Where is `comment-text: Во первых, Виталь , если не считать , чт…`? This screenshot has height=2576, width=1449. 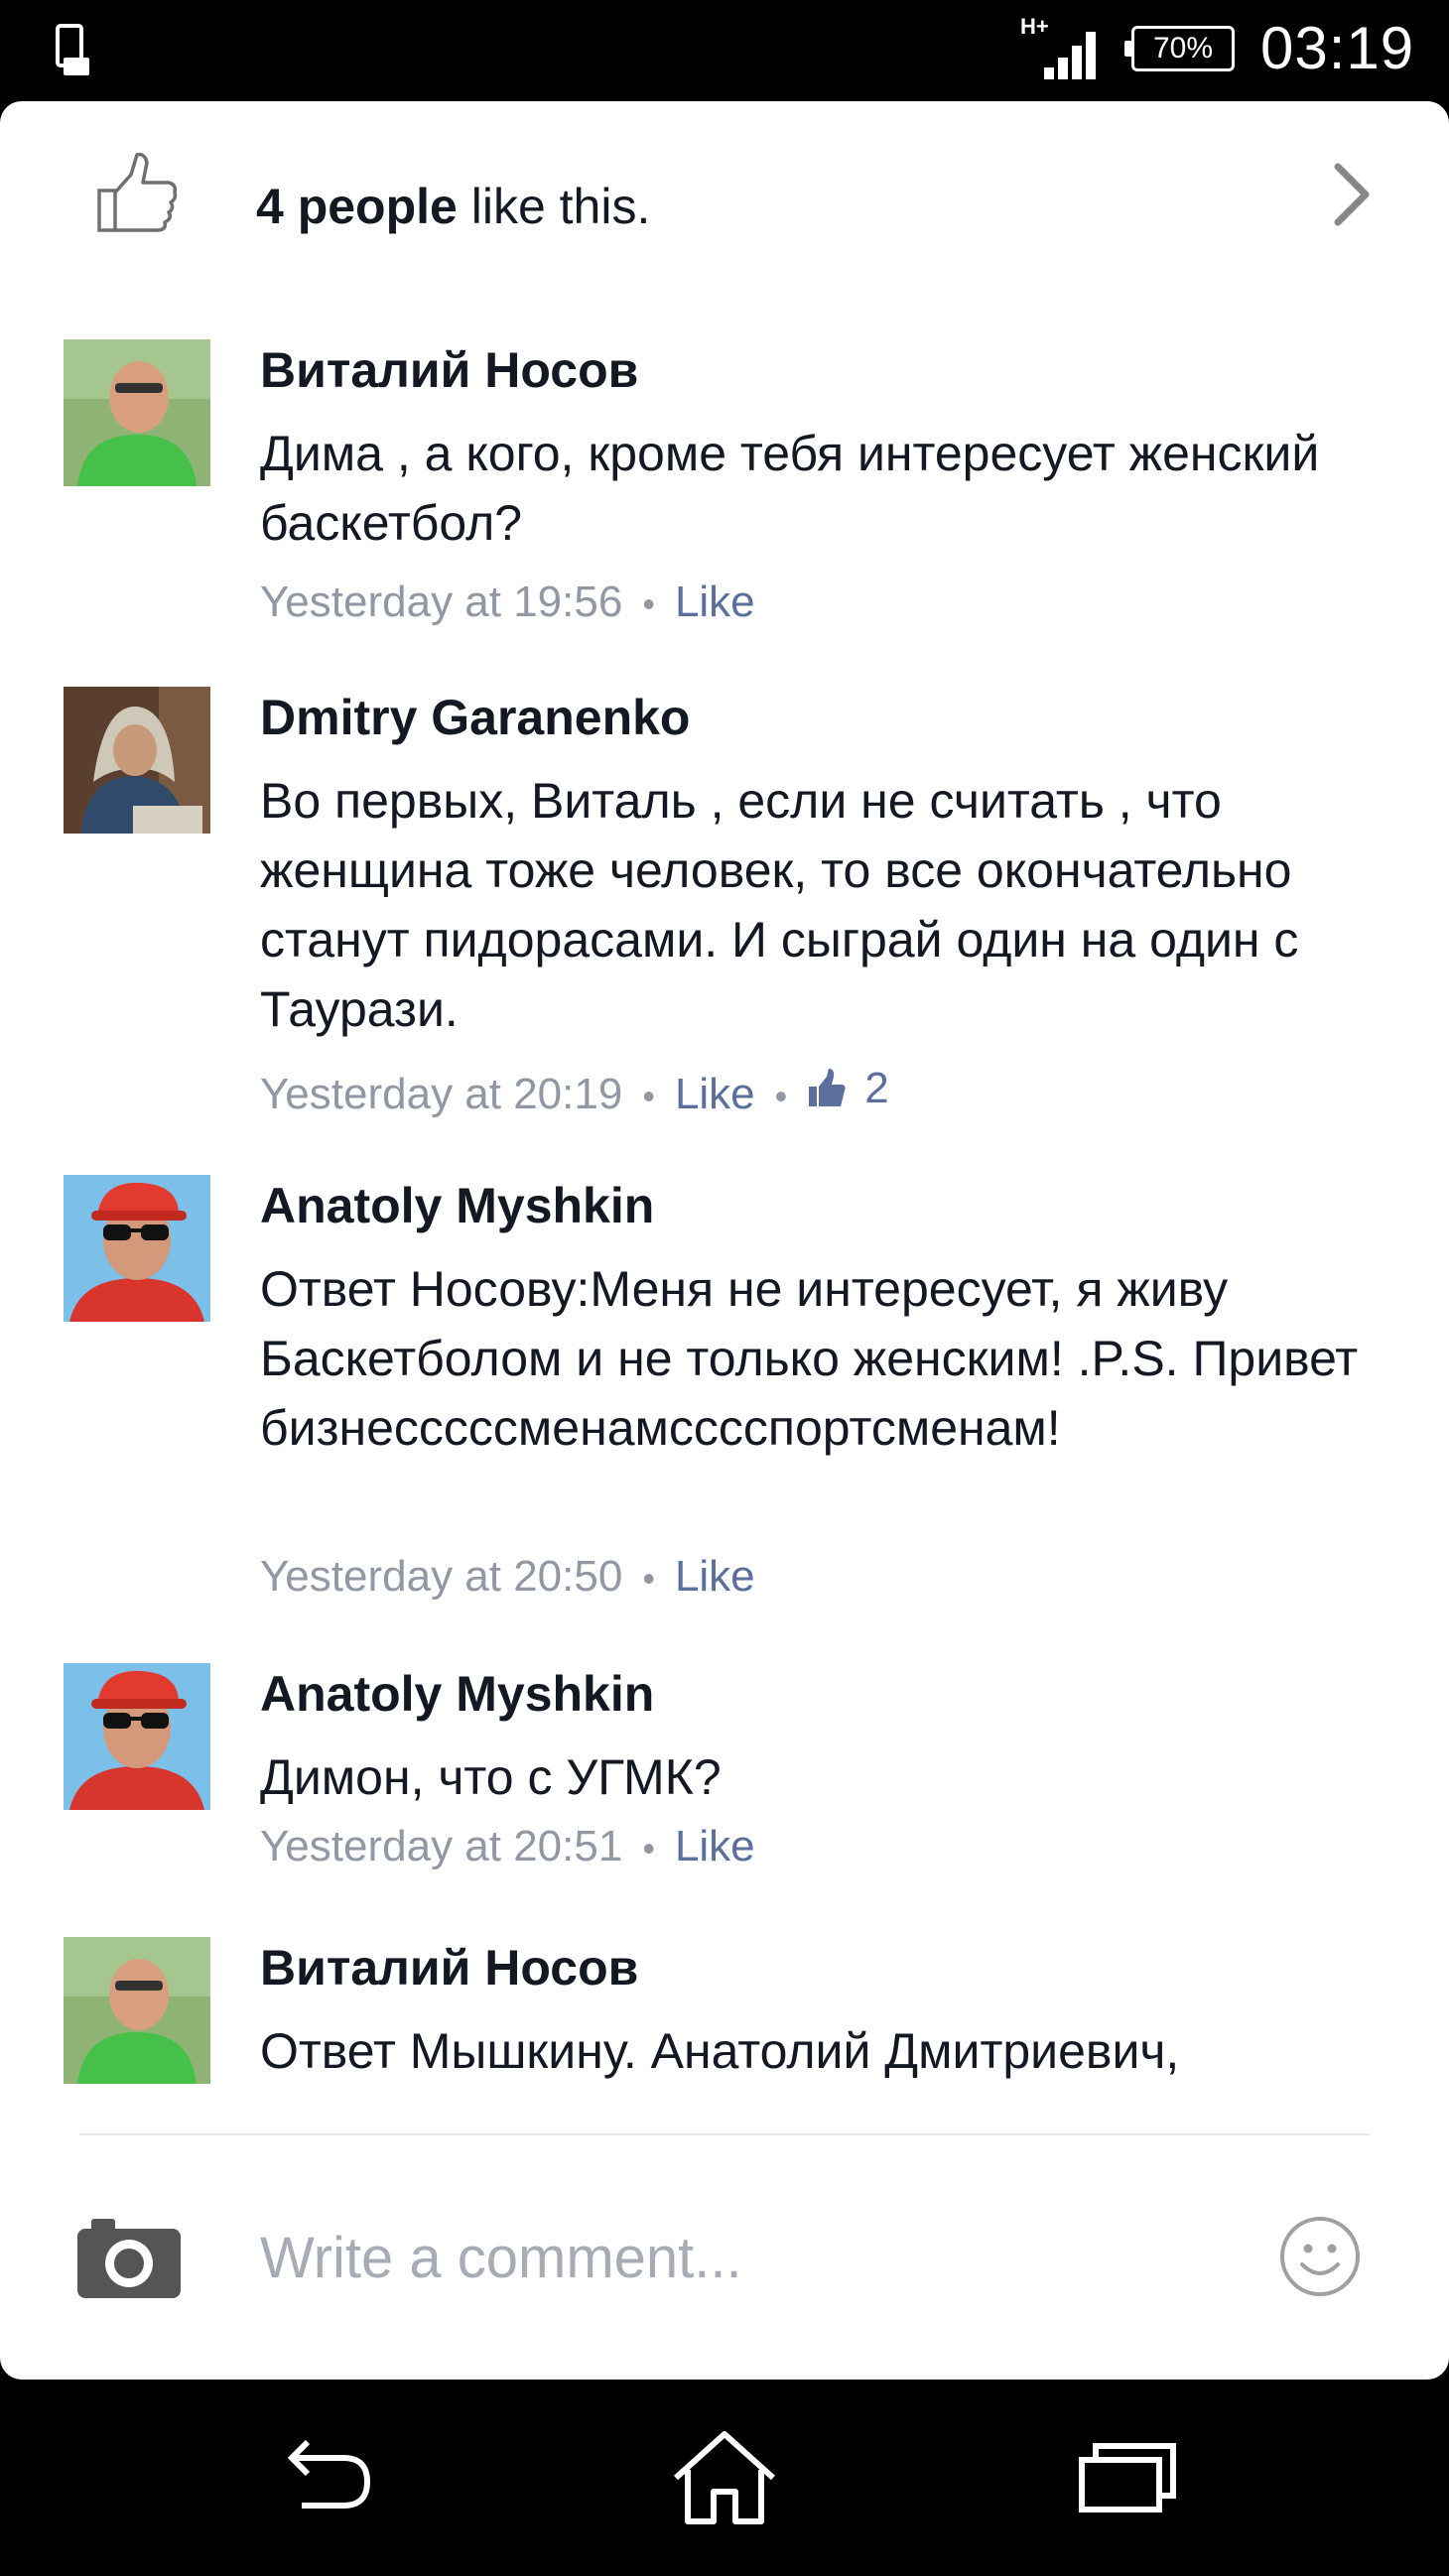
comment-text: Во первых, Виталь , если не считать , чт… is located at coordinates (779, 905).